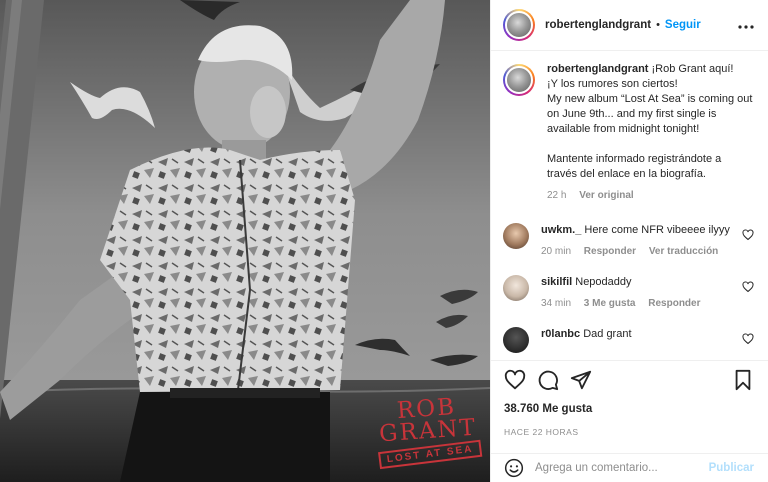 The image size is (768, 482). I want to click on likes-count: 38.760 Me gusta, so click(629, 409).